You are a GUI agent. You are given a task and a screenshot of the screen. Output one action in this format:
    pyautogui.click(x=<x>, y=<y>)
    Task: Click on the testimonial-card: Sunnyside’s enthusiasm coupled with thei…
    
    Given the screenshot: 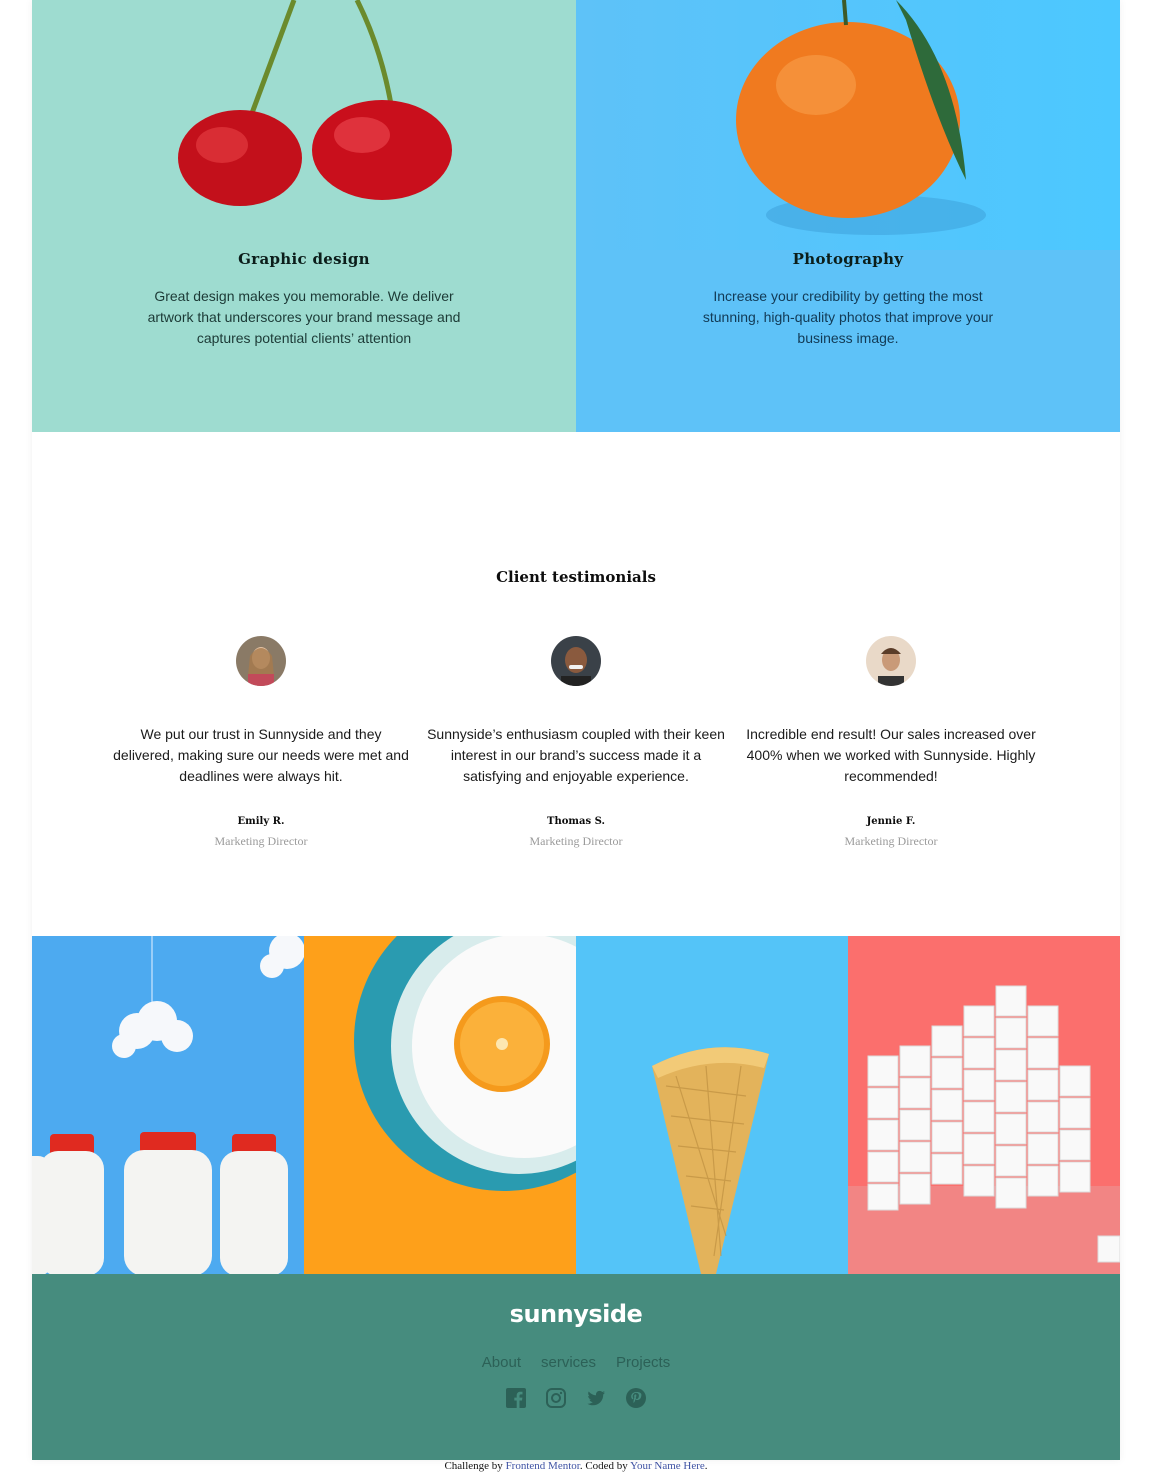 What is the action you would take?
    pyautogui.click(x=576, y=742)
    